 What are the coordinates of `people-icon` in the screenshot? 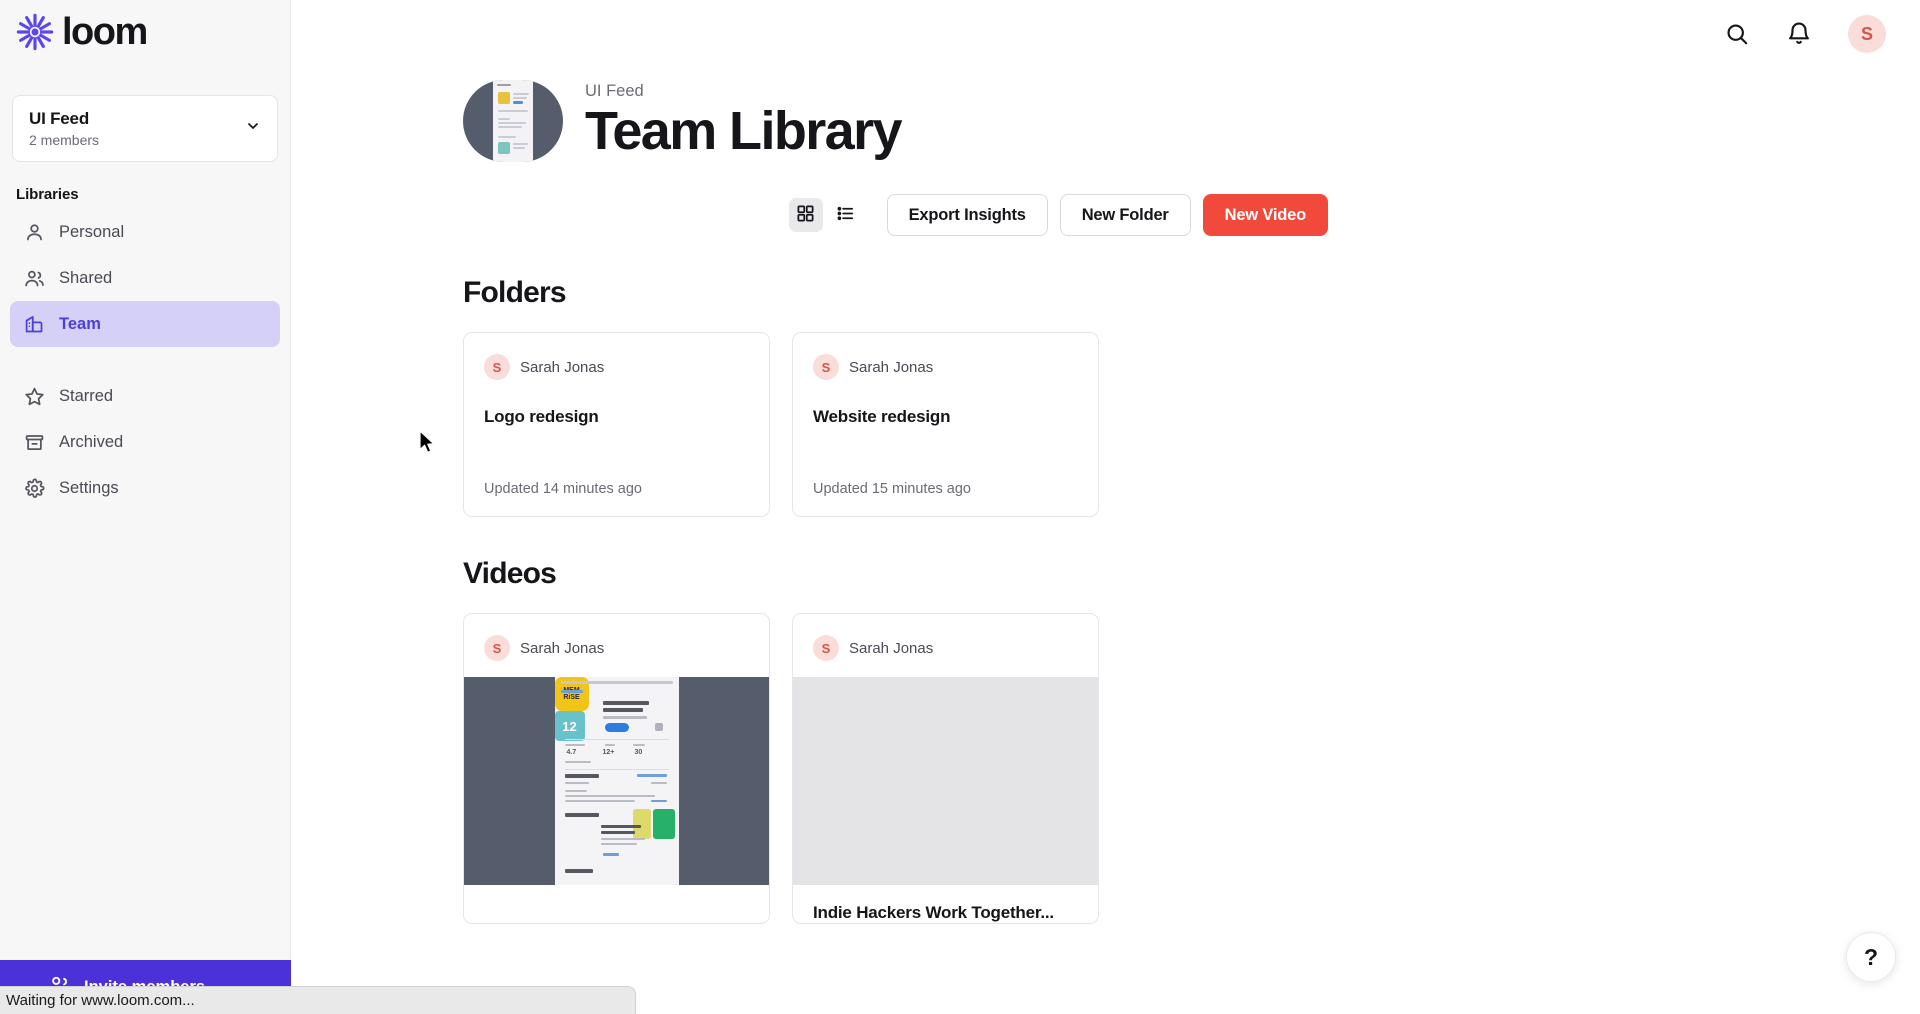 It's located at (34, 278).